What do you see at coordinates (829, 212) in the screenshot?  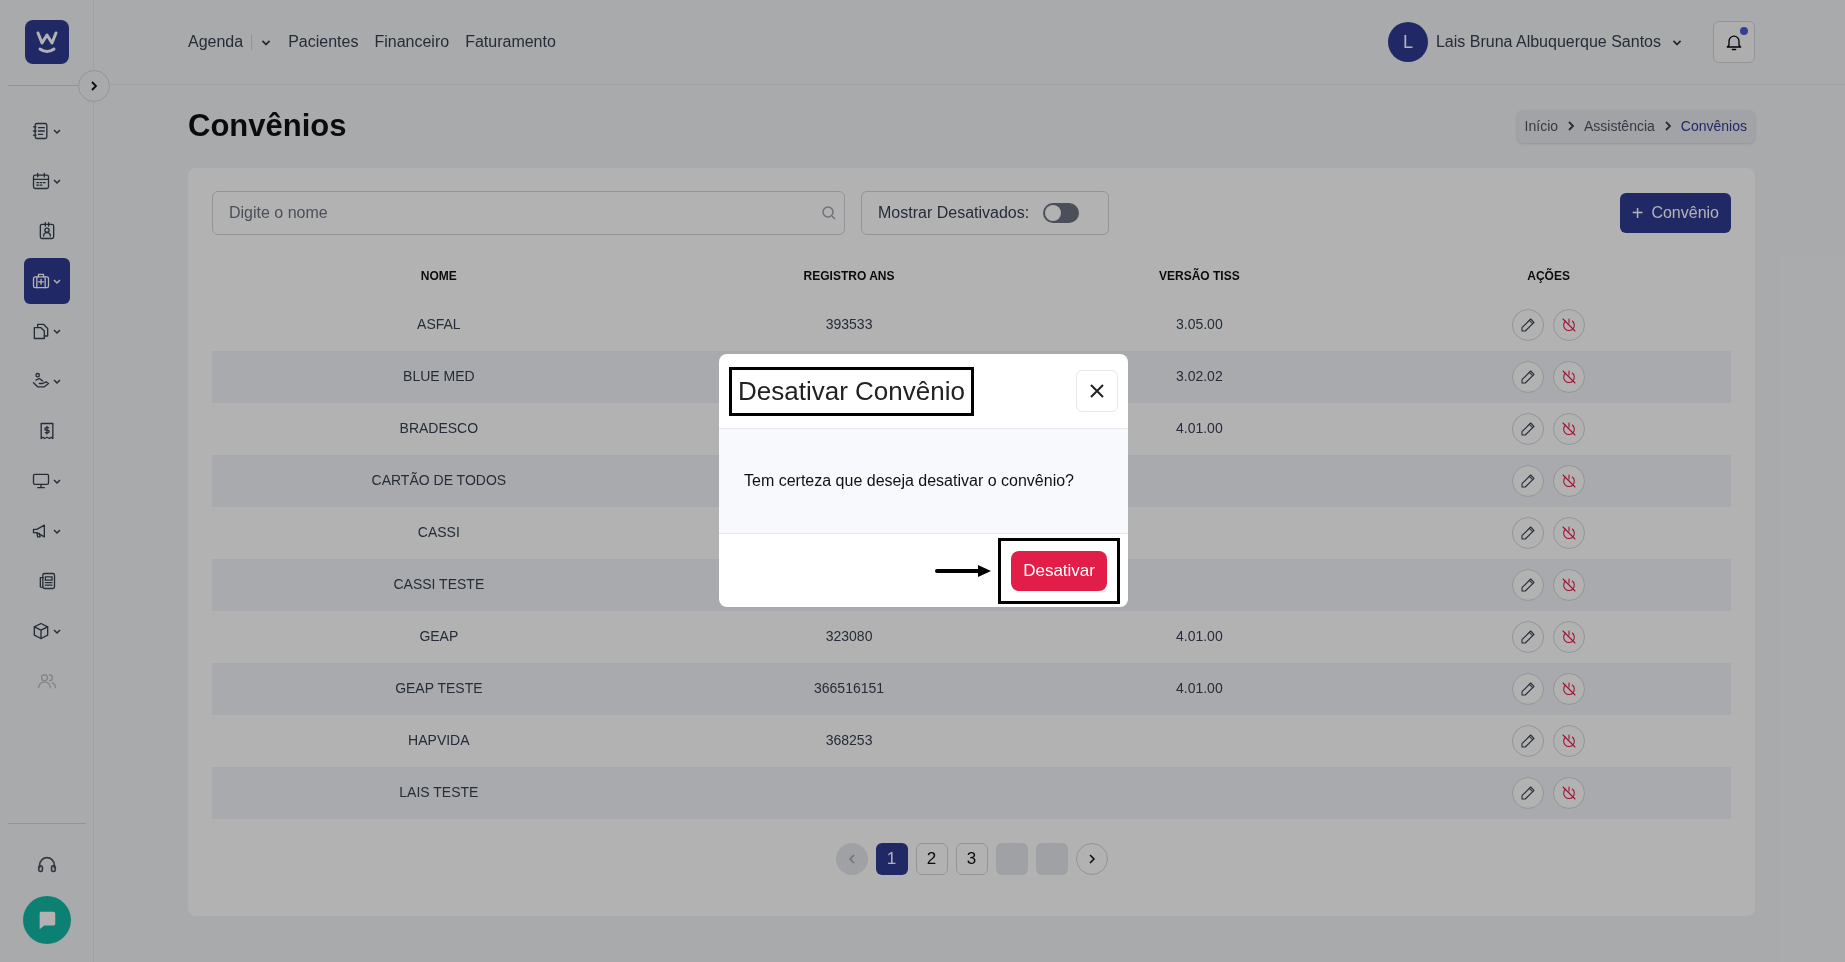 I see `search-icon` at bounding box center [829, 212].